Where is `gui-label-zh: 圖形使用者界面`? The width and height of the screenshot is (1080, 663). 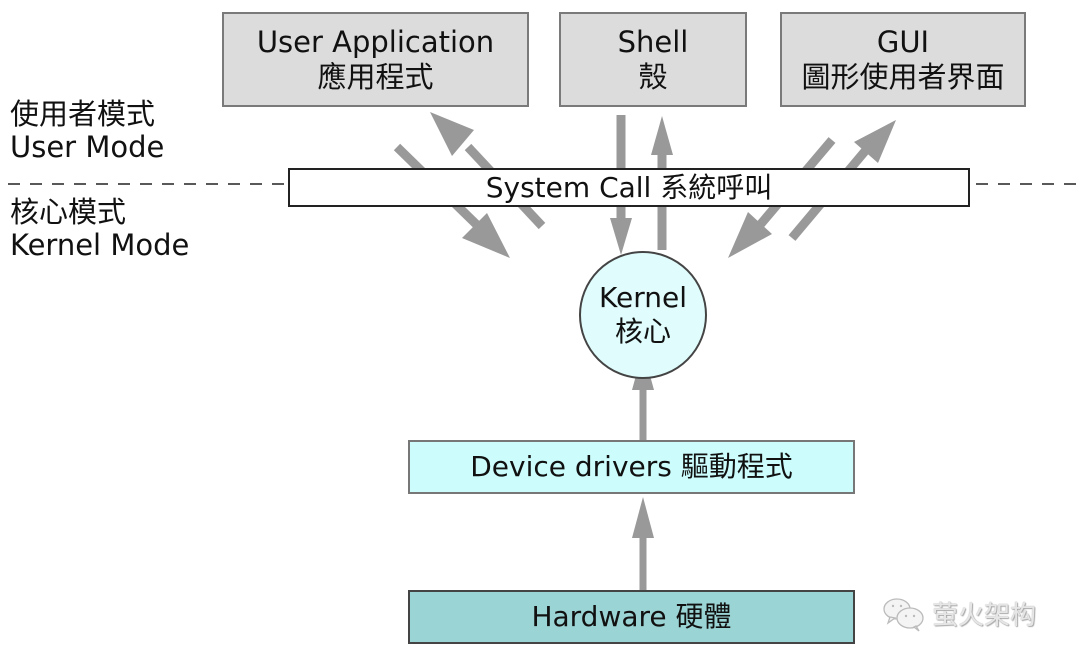 gui-label-zh: 圖形使用者界面 is located at coordinates (903, 76).